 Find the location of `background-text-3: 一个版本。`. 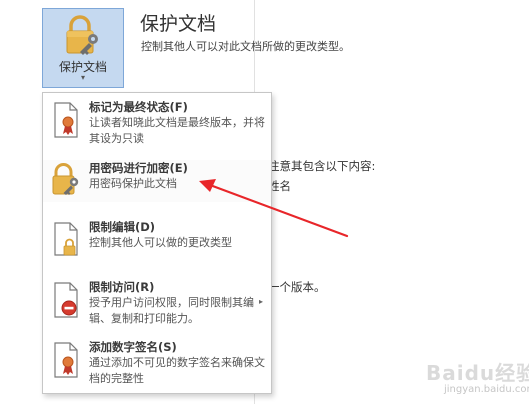

background-text-3: 一个版本。 is located at coordinates (297, 287).